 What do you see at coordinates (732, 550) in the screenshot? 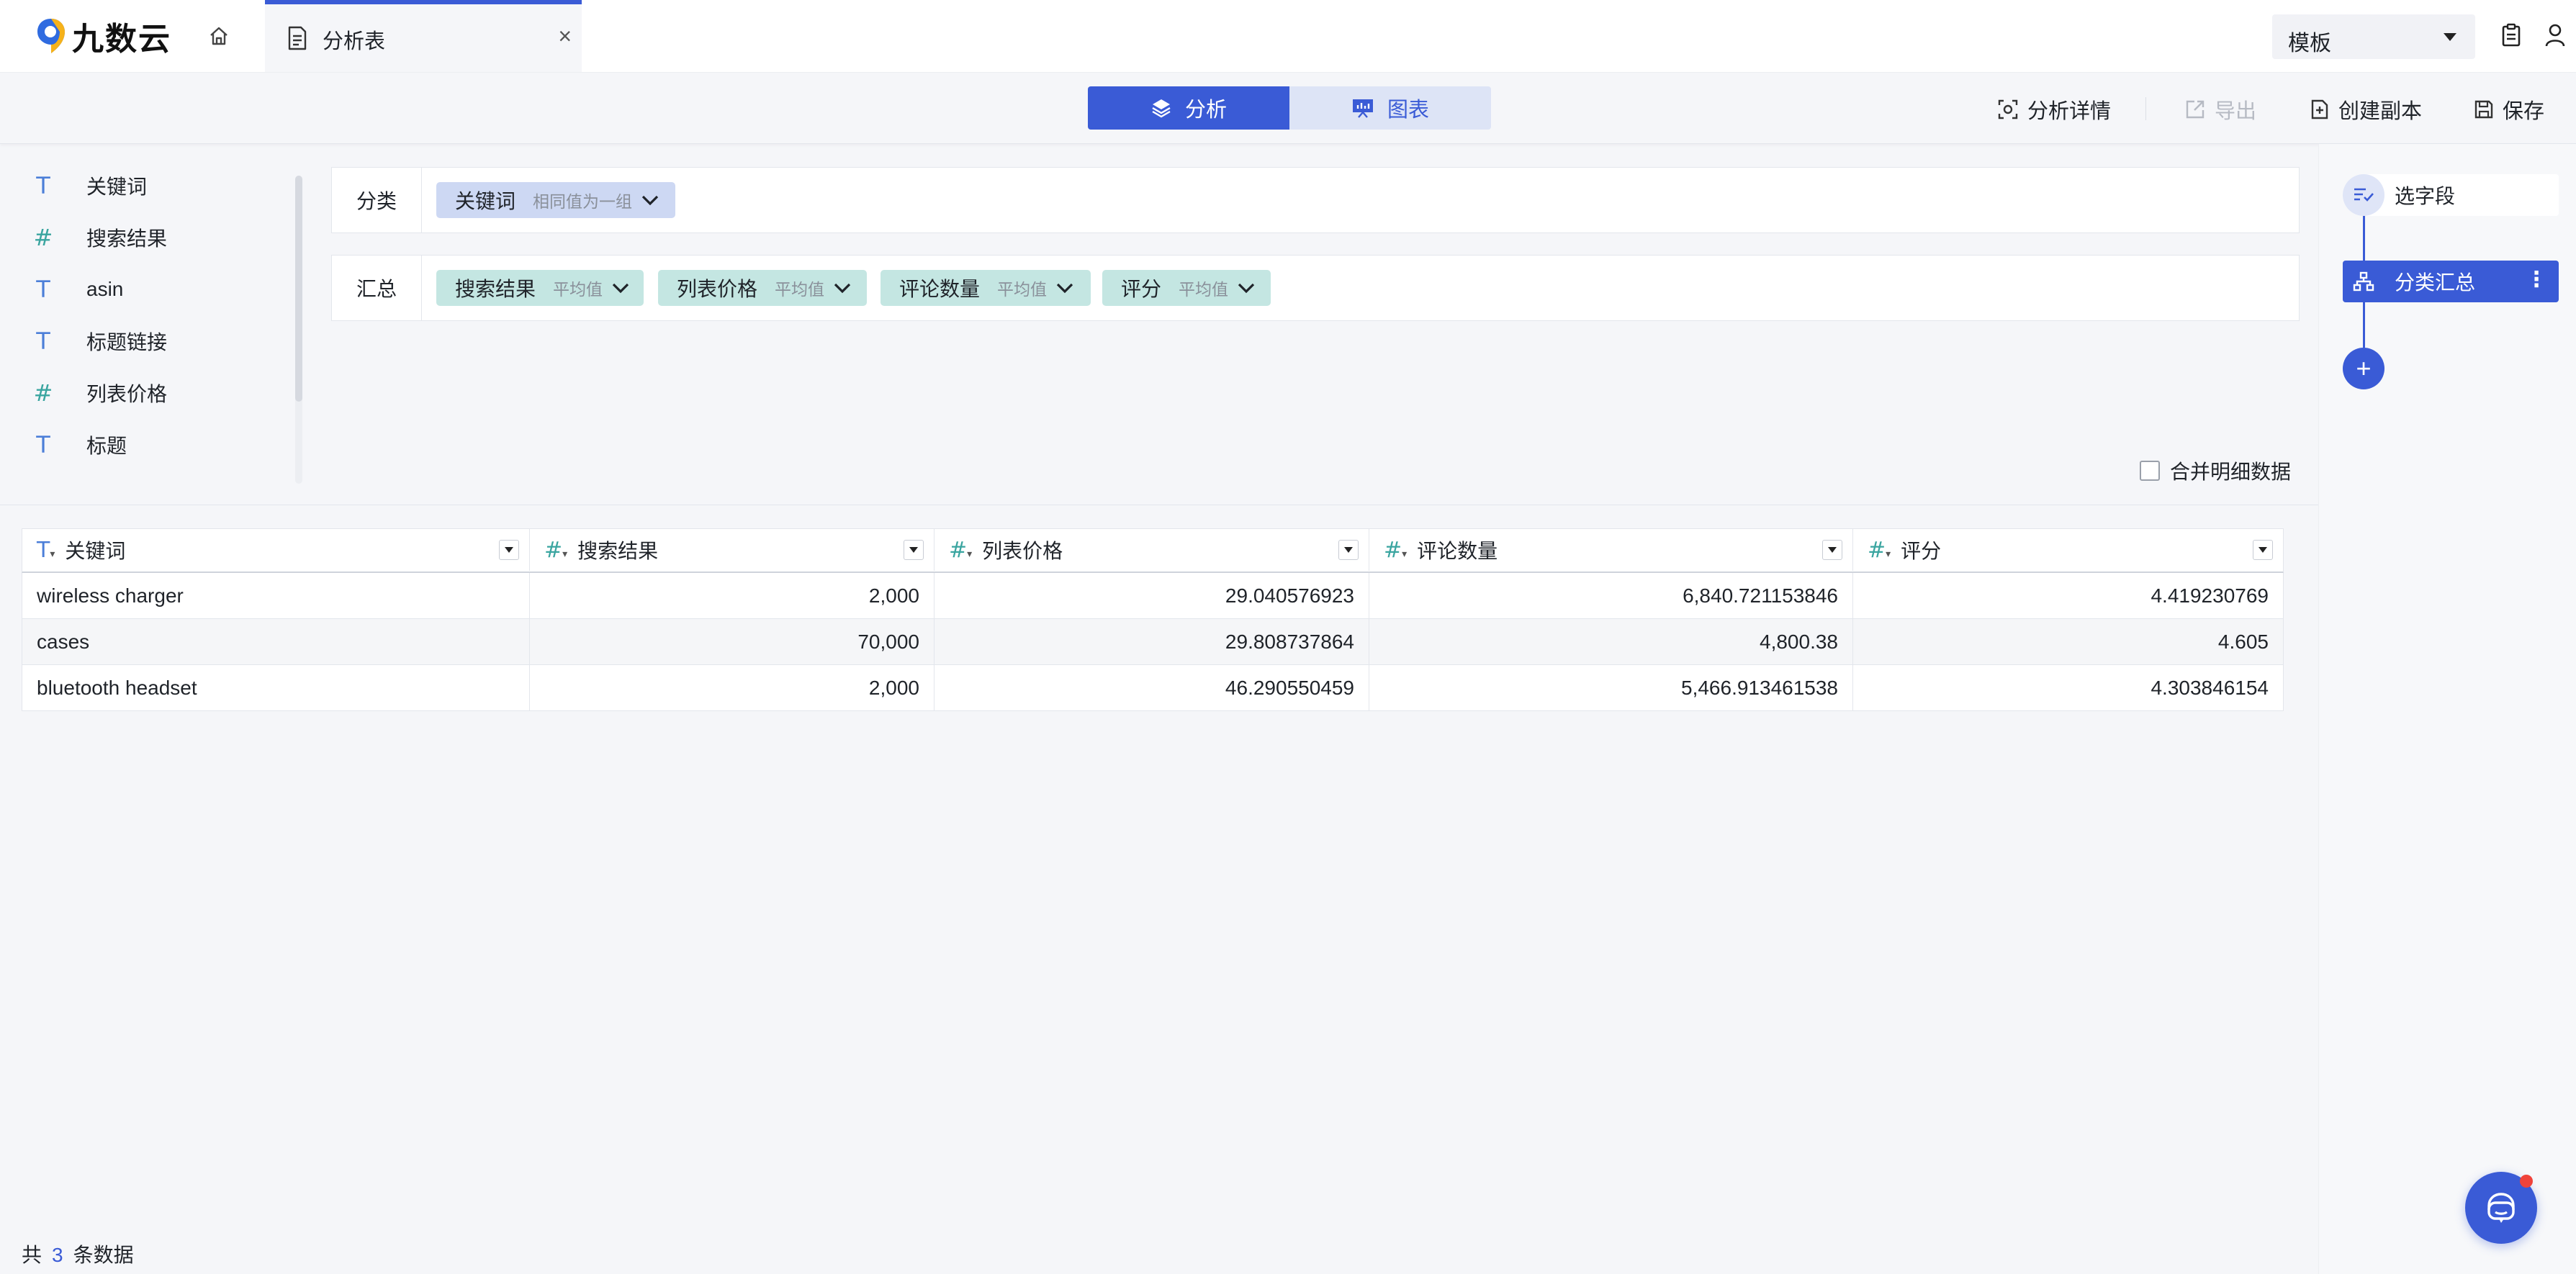
I see `column-header: #▾ 搜索结果` at bounding box center [732, 550].